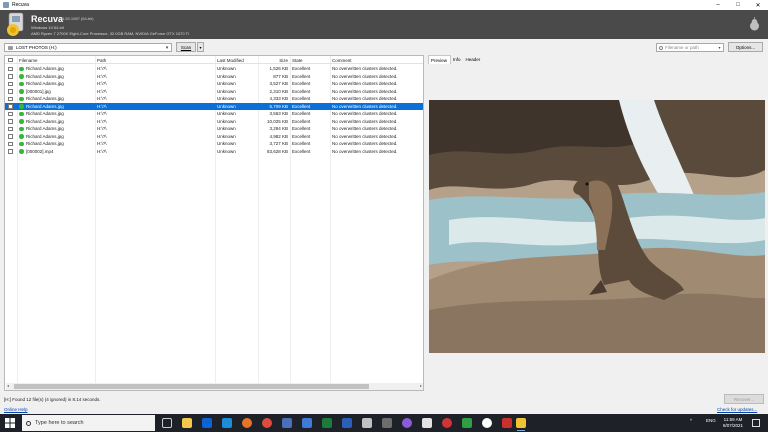  Describe the element at coordinates (59, 423) in the screenshot. I see `taskbar-search-placeholder: Type here to search` at that location.